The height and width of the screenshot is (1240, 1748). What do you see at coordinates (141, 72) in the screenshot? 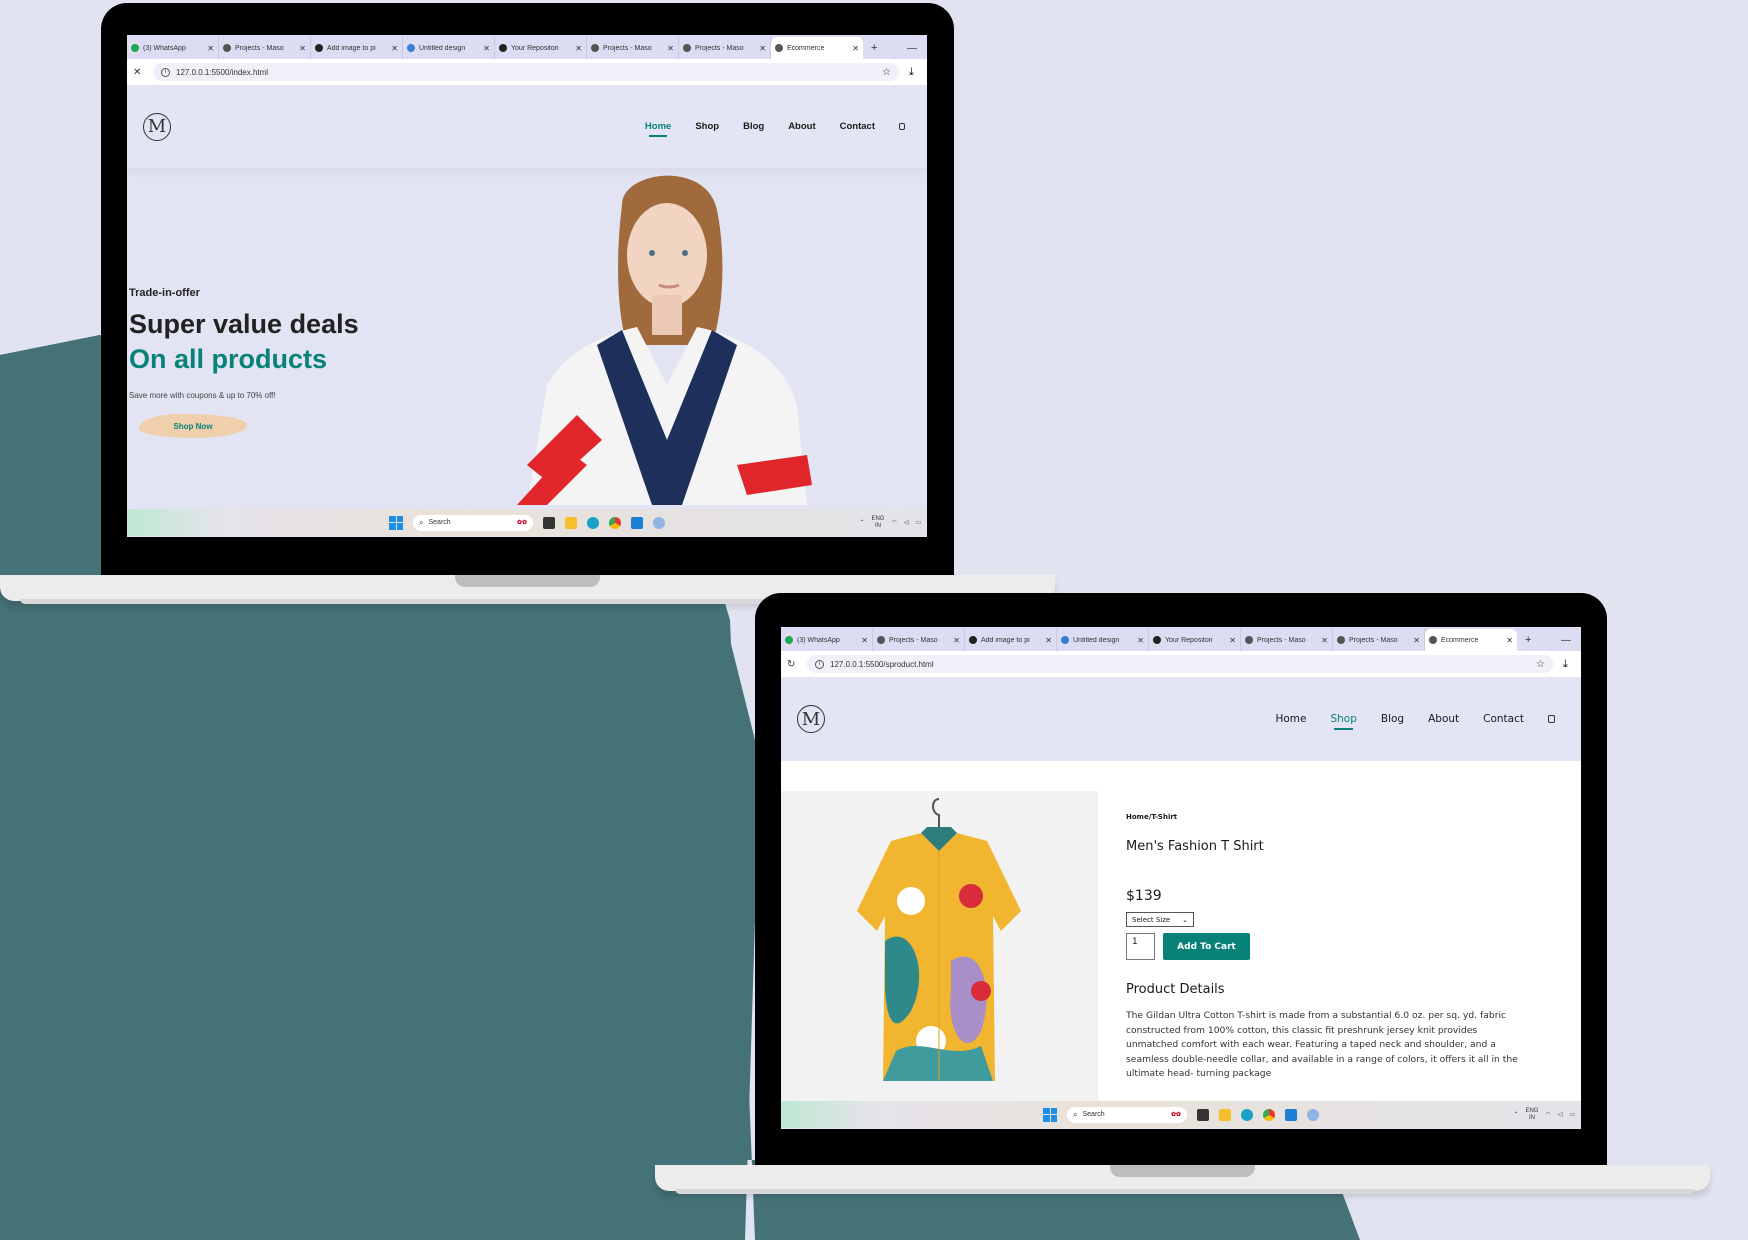
I see `stop-loading-icon: ✕` at bounding box center [141, 72].